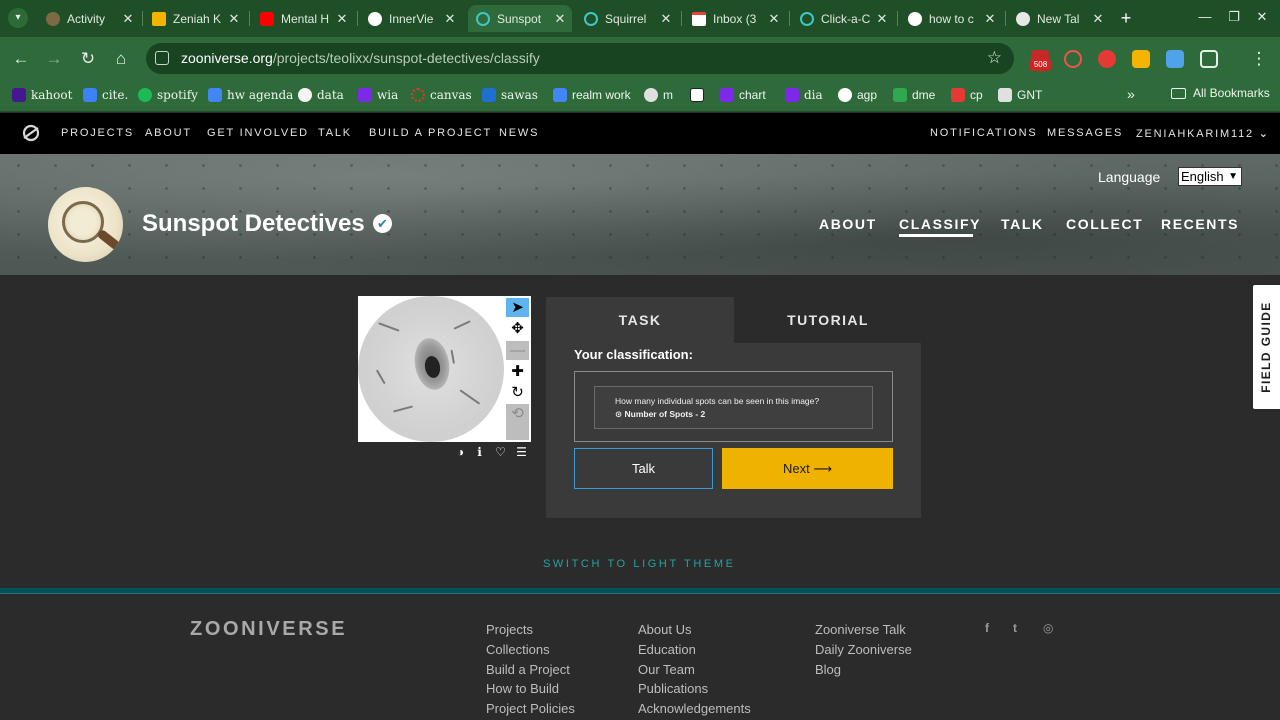 The height and width of the screenshot is (720, 1280). Describe the element at coordinates (1262, 17) in the screenshot. I see `close-window-icon: ✕` at that location.